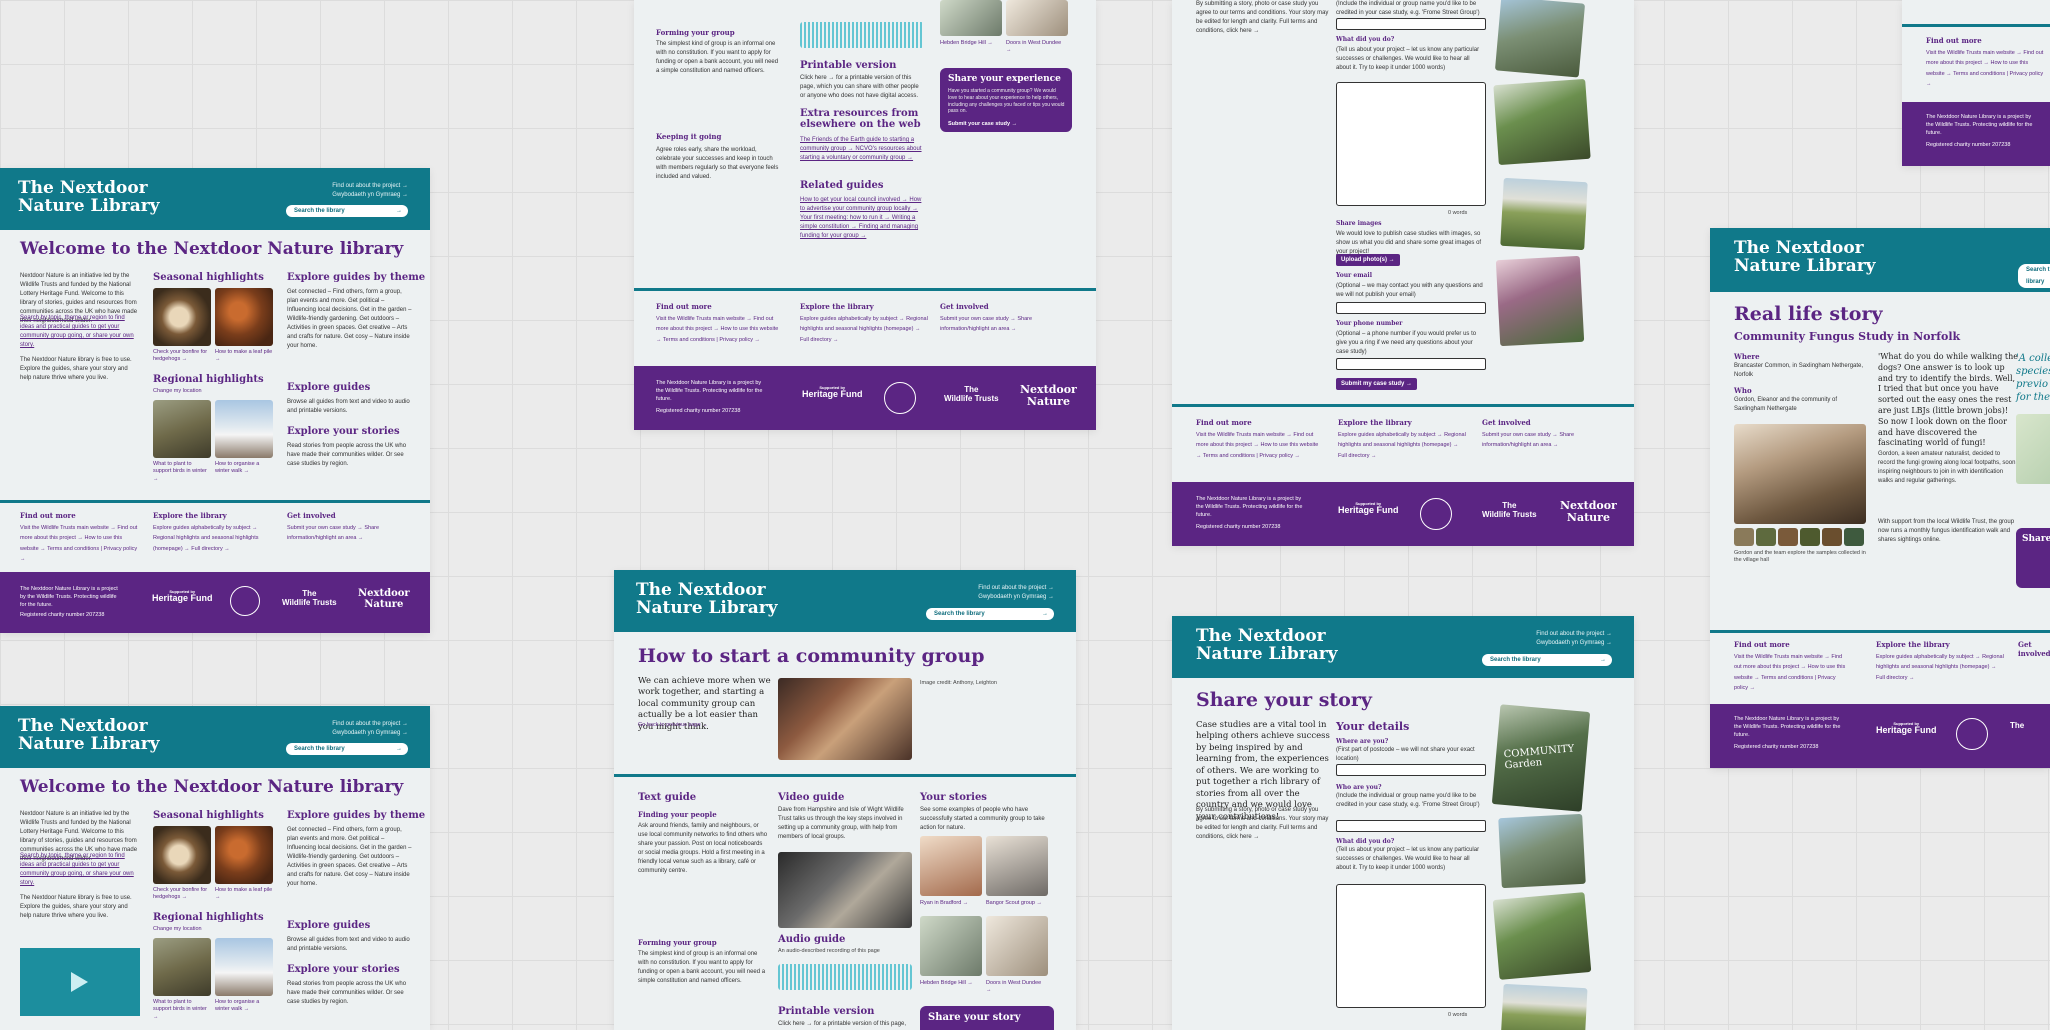 Image resolution: width=2050 pixels, height=1030 pixels. What do you see at coordinates (987, 1018) in the screenshot?
I see `share-story-box: Share your story` at bounding box center [987, 1018].